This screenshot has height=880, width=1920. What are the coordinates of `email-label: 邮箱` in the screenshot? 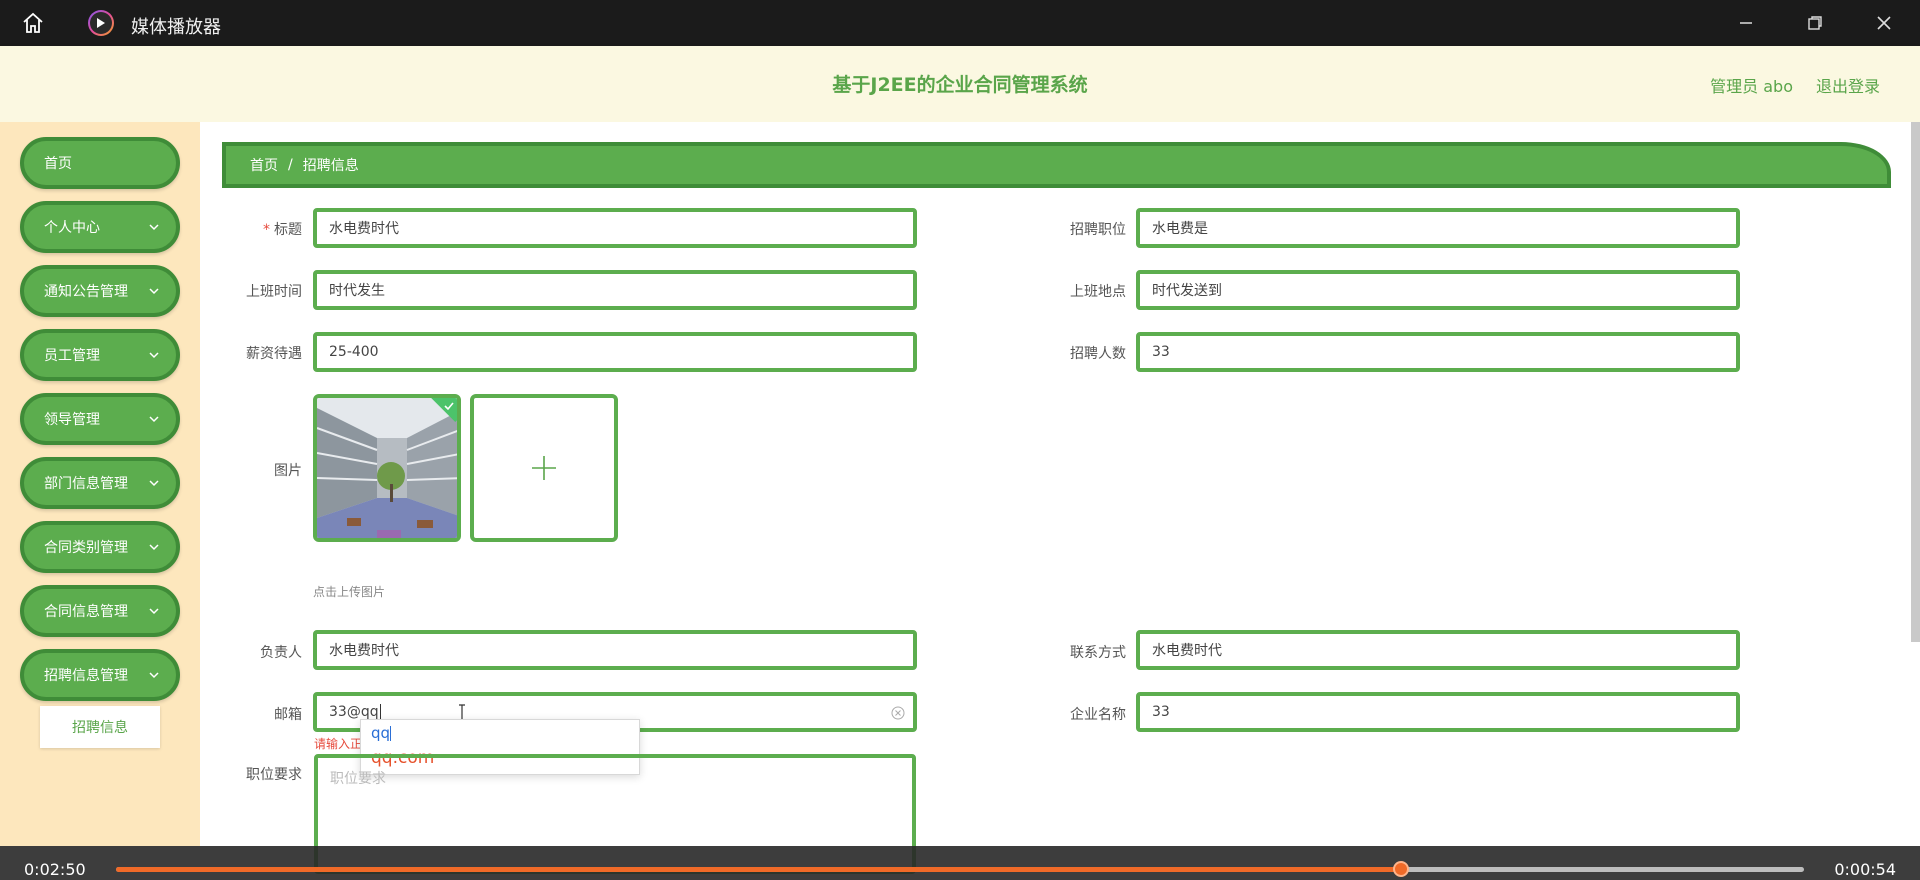 It's located at (288, 715).